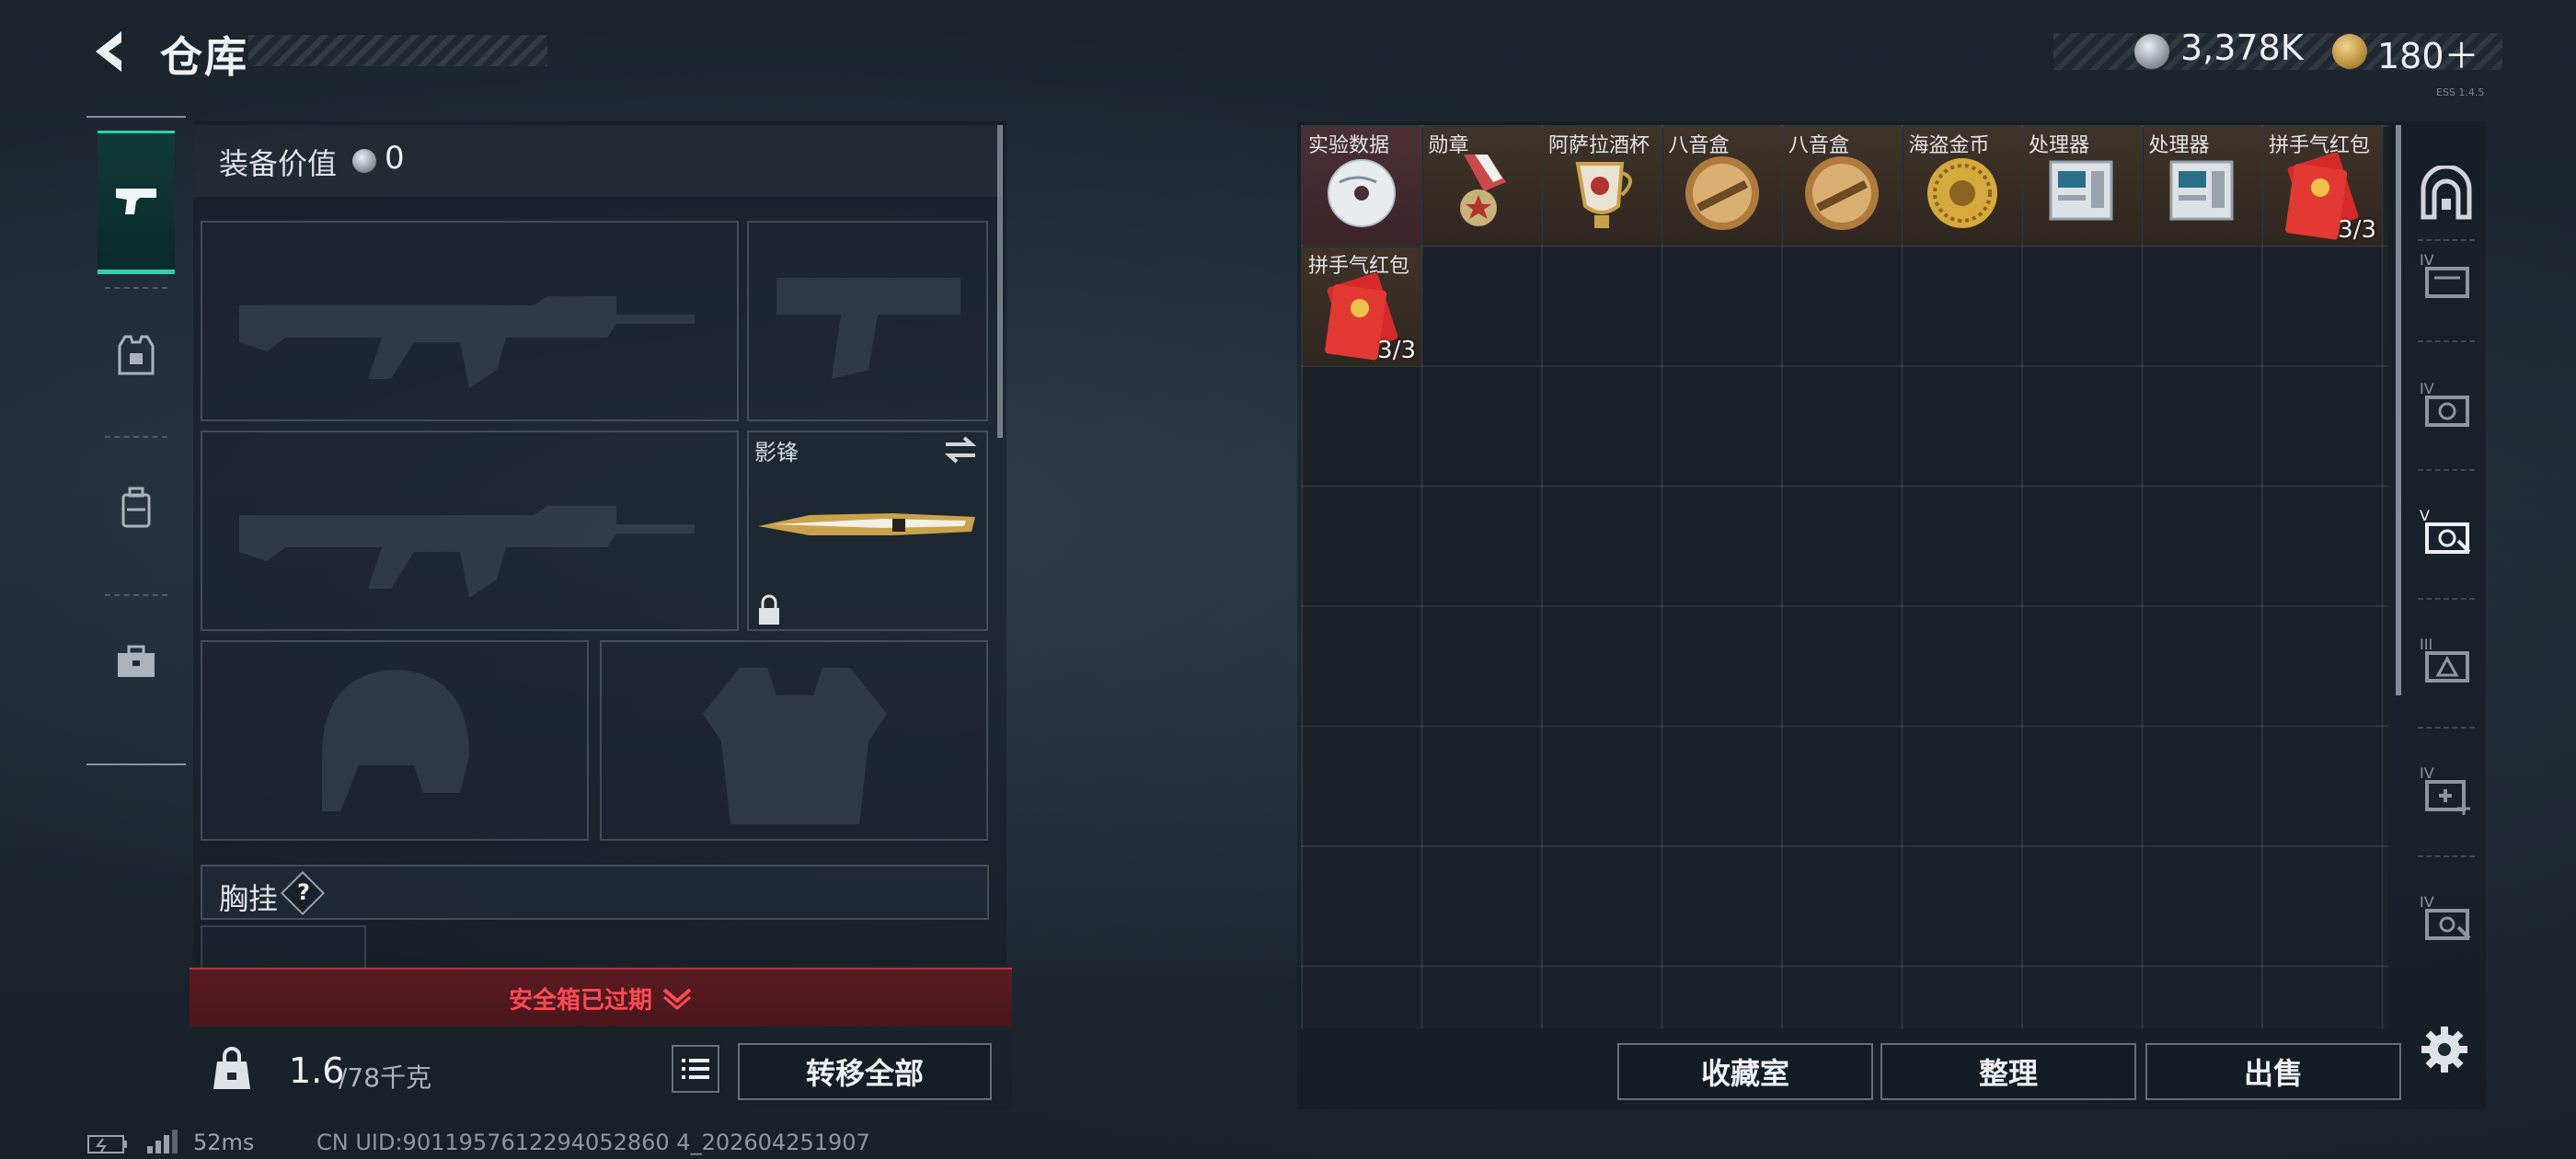 This screenshot has height=1159, width=2576. What do you see at coordinates (2398, 410) in the screenshot?
I see `storage-scrollbar` at bounding box center [2398, 410].